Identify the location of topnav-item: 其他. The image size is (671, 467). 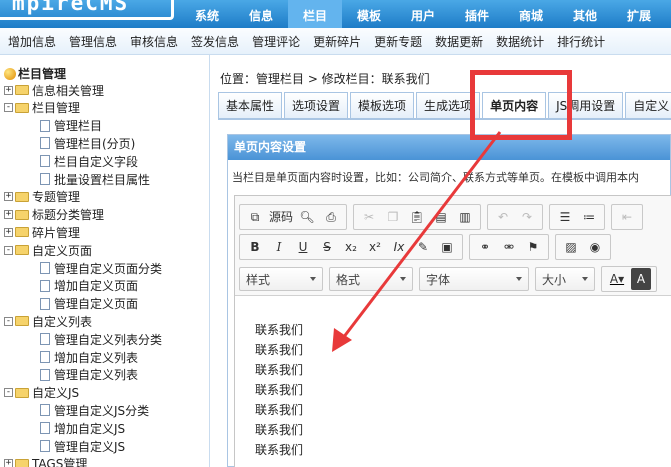
(585, 14).